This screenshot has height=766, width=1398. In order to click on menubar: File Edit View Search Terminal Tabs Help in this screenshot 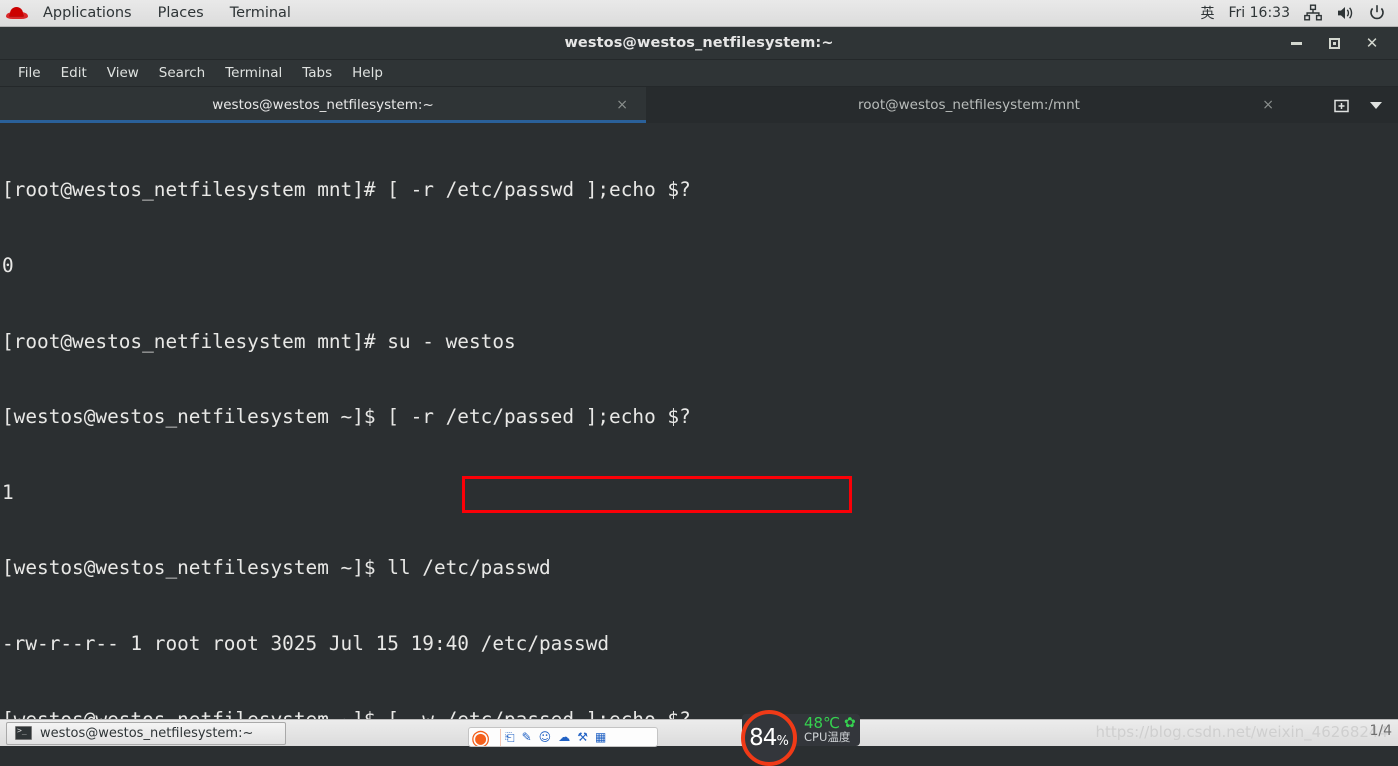, I will do `click(699, 73)`.